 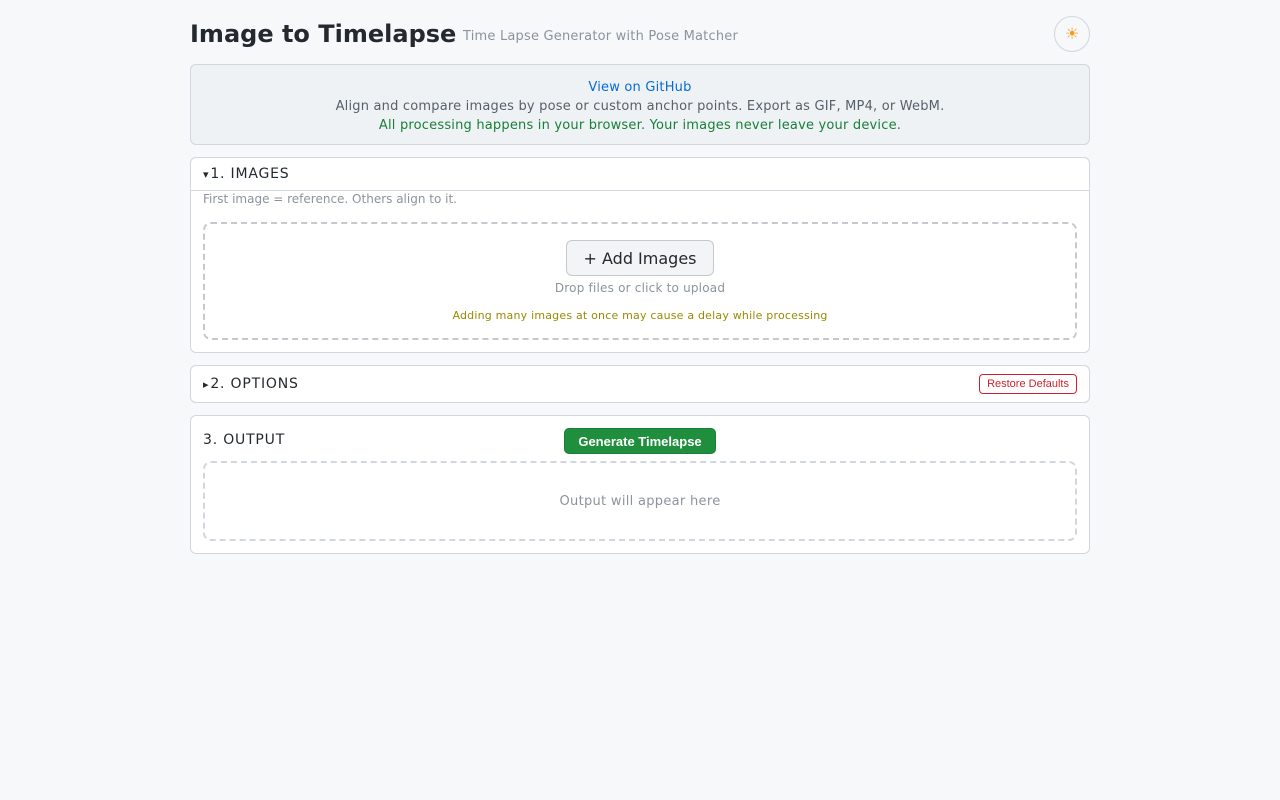 I want to click on output-placeholder: Output will appear here, so click(x=640, y=501).